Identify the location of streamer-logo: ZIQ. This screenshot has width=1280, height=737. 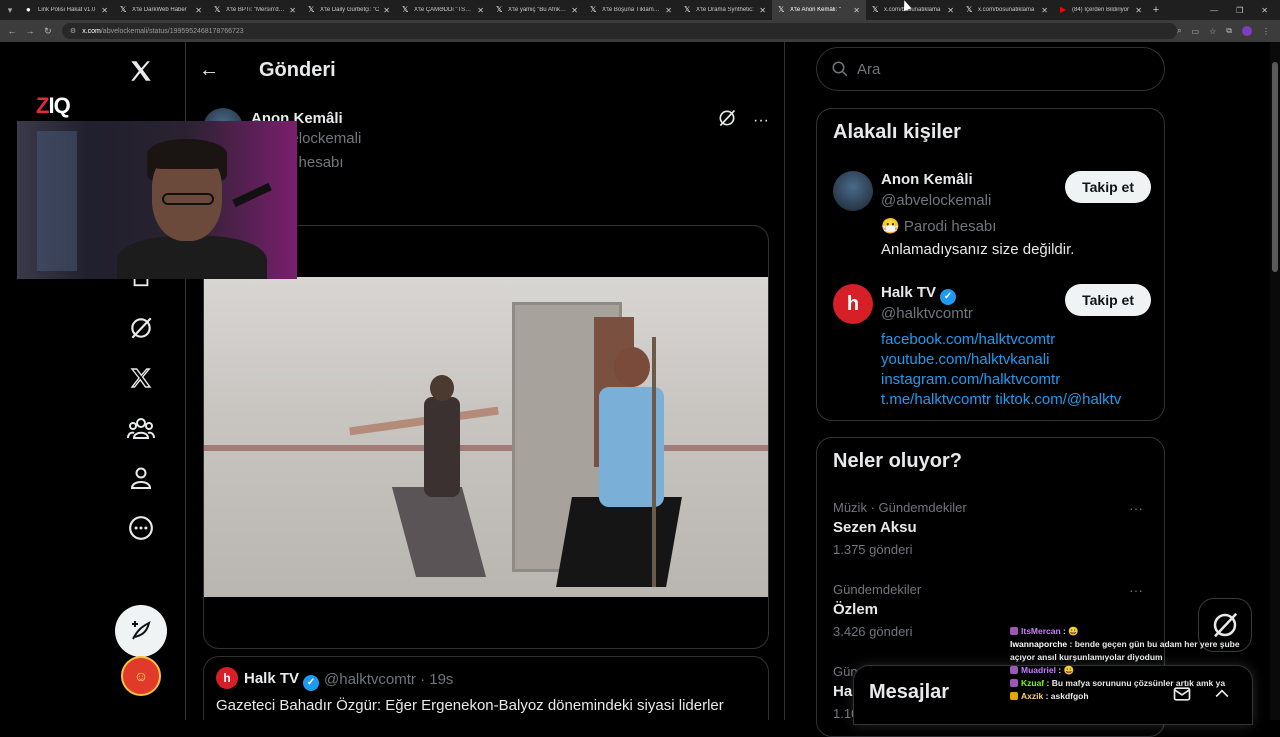
(53, 105).